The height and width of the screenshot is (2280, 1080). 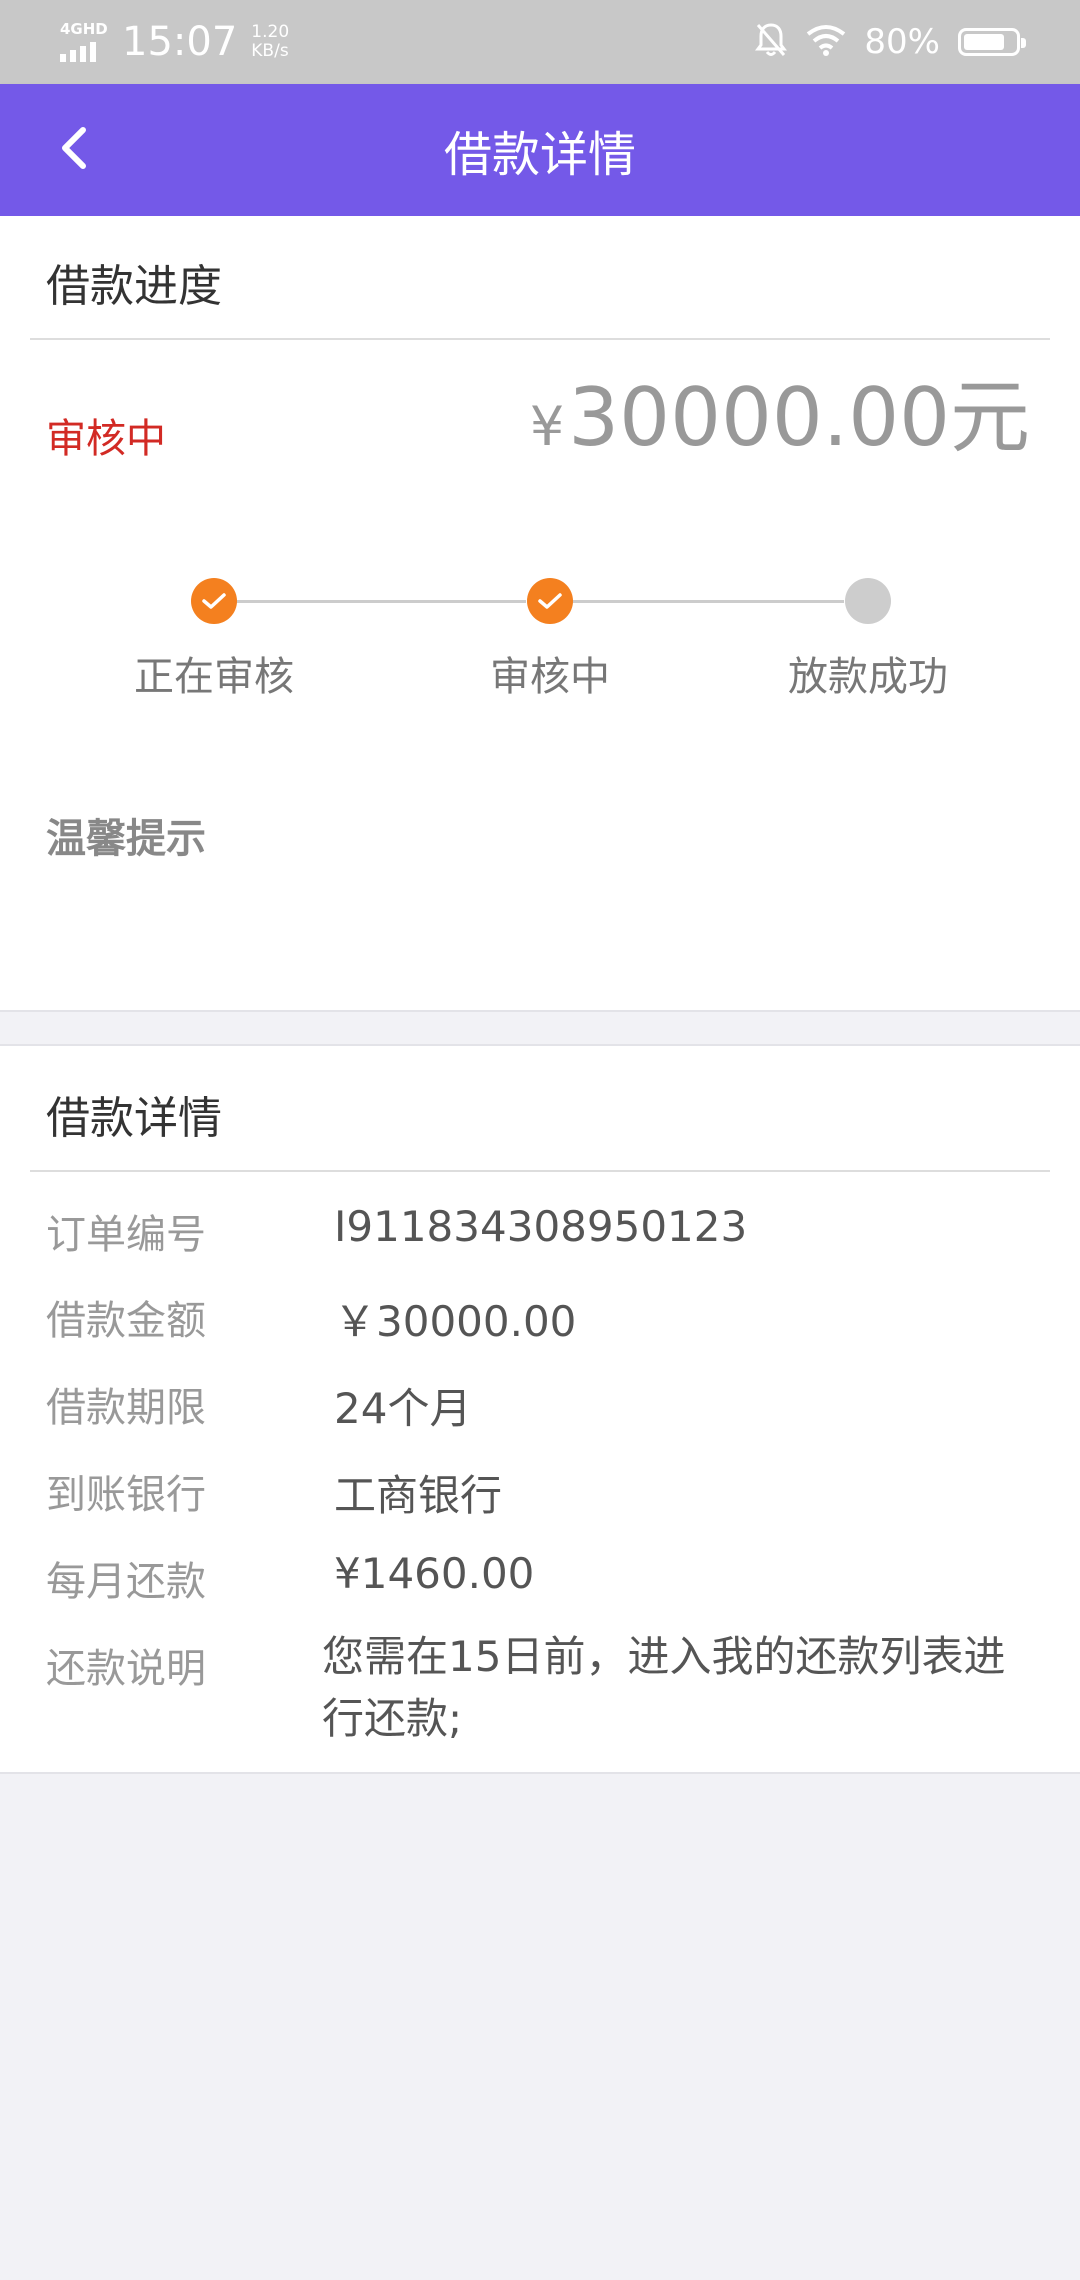 What do you see at coordinates (550, 677) in the screenshot?
I see `step-2-label: 审核中` at bounding box center [550, 677].